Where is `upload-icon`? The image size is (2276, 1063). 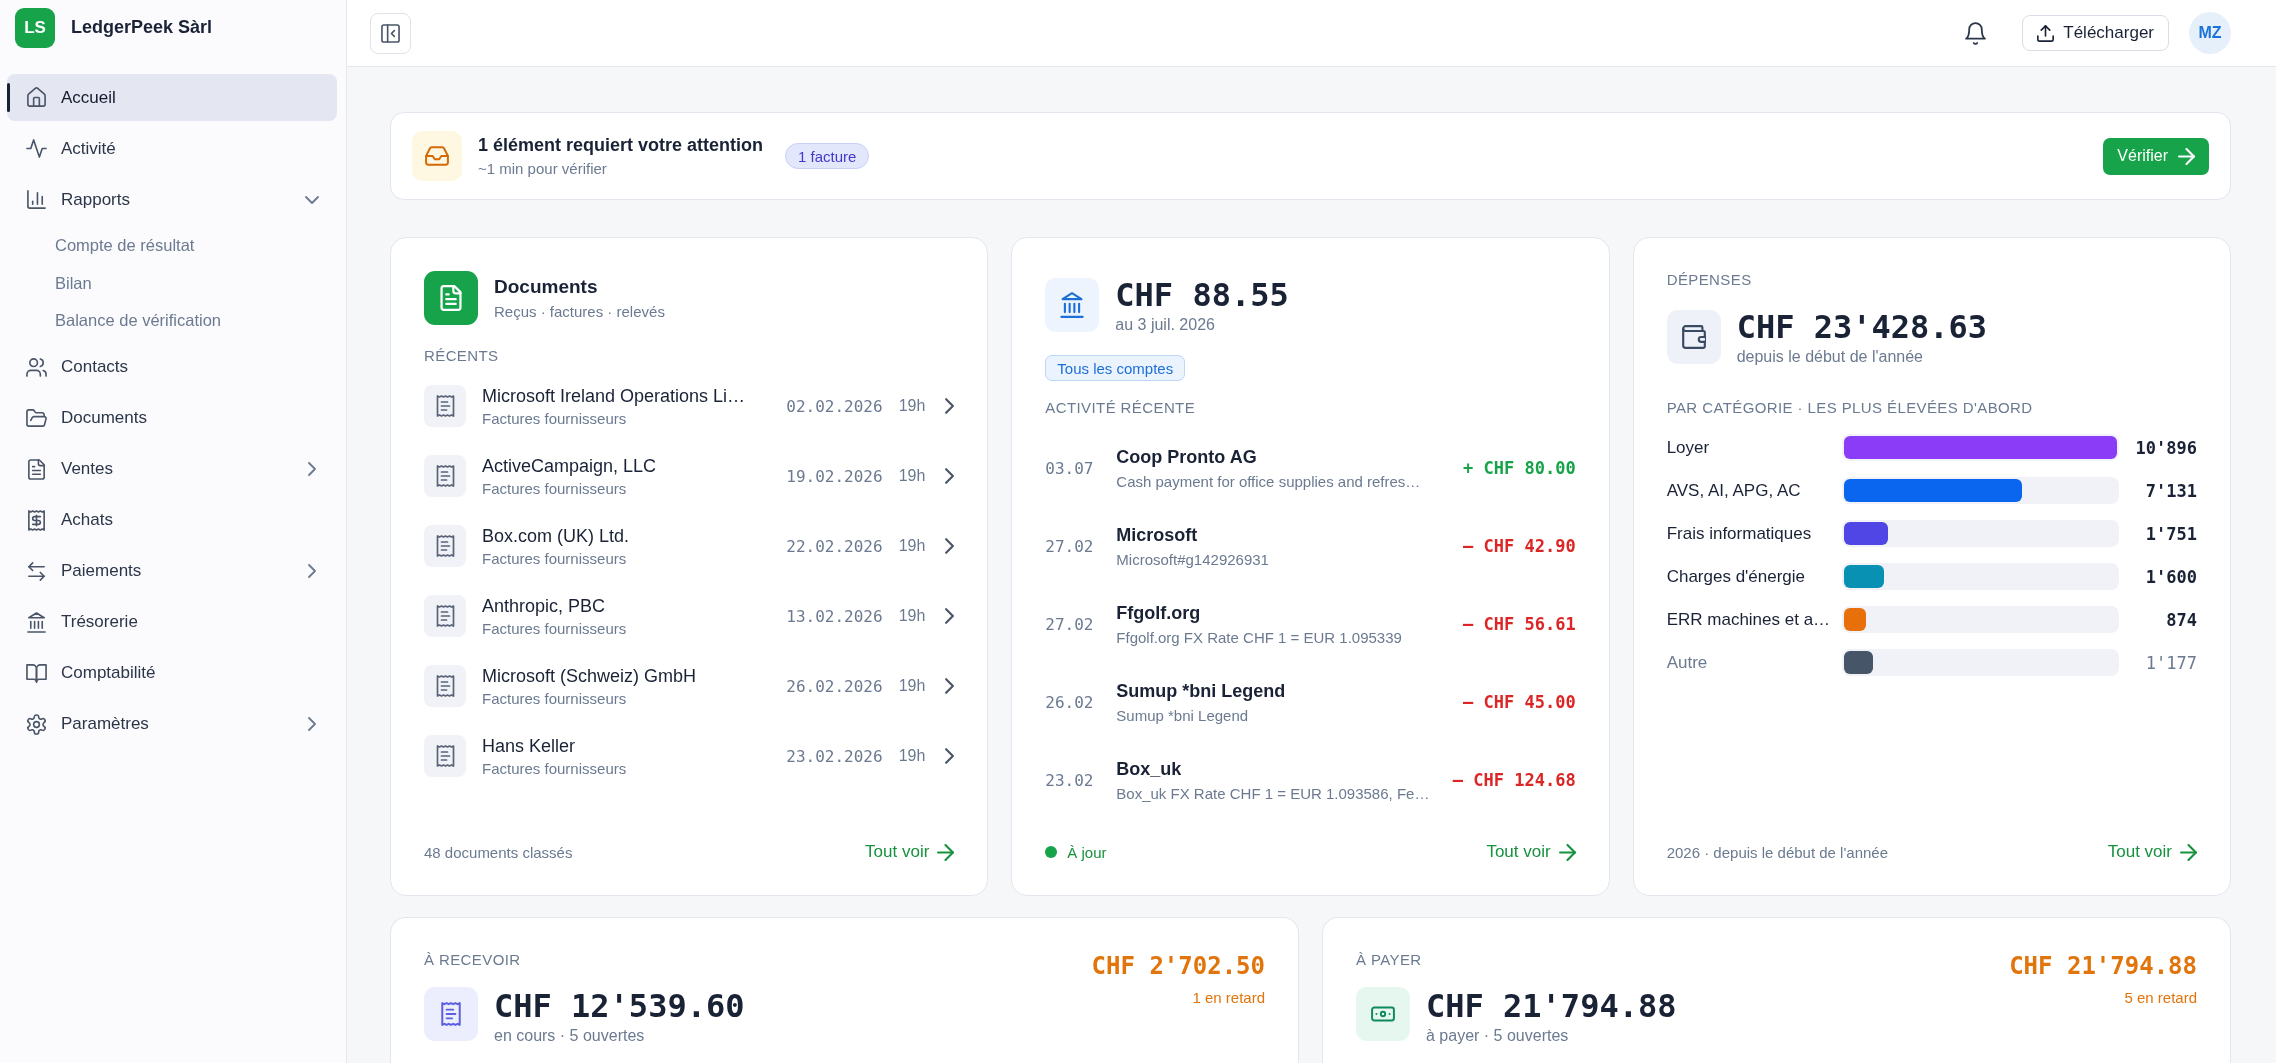 upload-icon is located at coordinates (2046, 33).